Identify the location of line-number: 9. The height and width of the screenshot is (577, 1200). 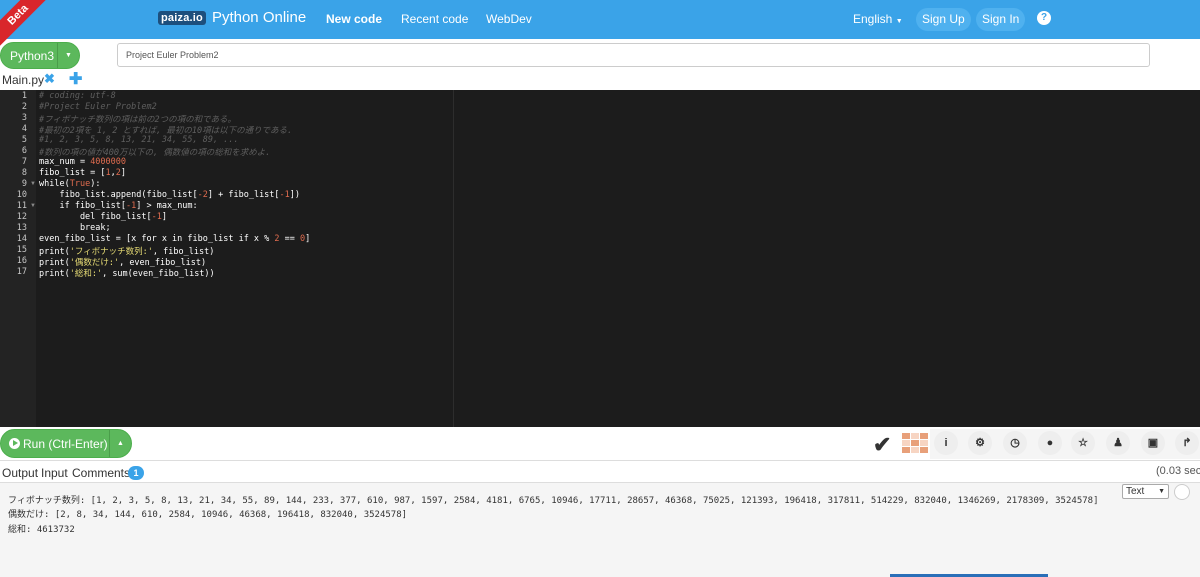
(24, 184).